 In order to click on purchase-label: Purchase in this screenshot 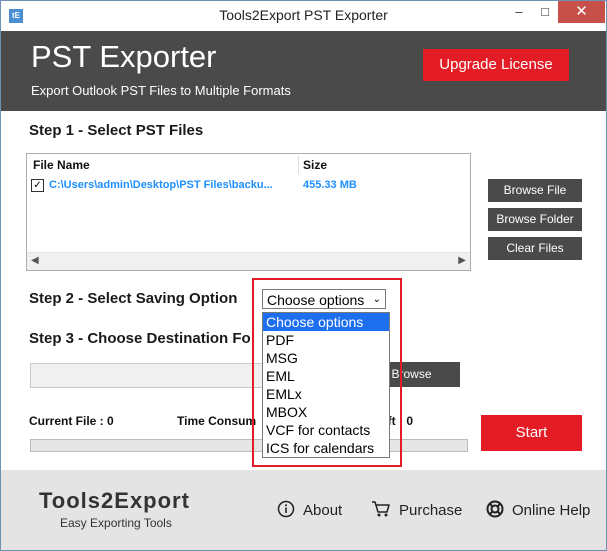, I will do `click(431, 510)`.